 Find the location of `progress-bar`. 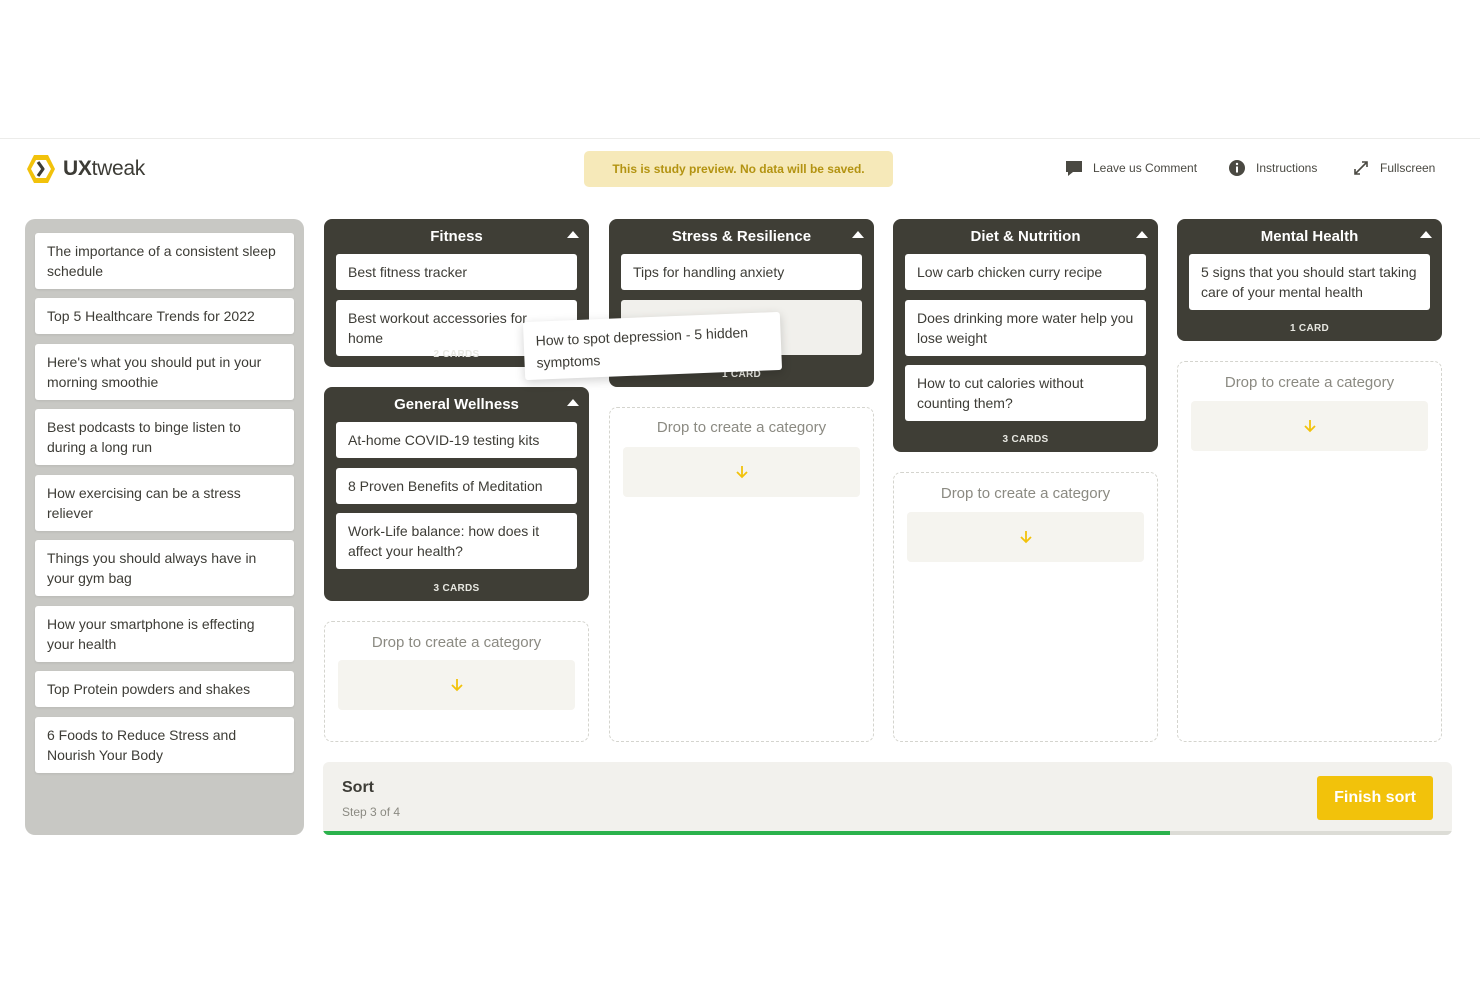

progress-bar is located at coordinates (887, 833).